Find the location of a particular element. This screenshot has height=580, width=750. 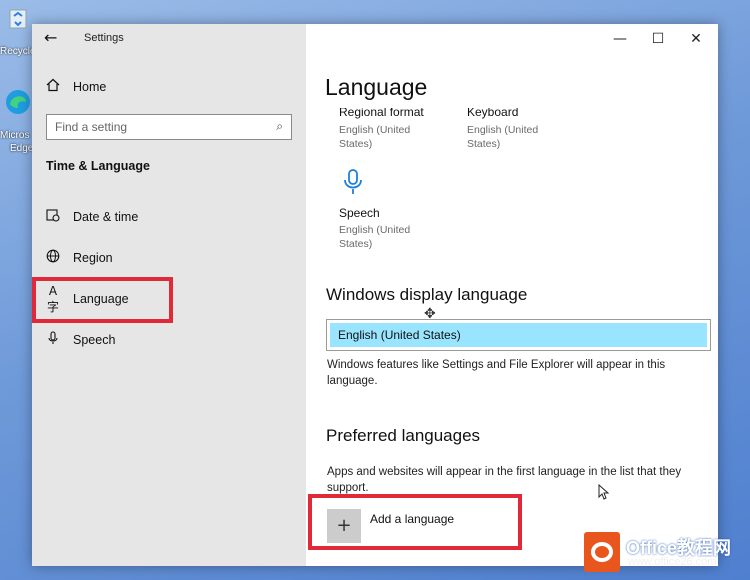

sidebar-item-language: A字 Language is located at coordinates (169, 299).